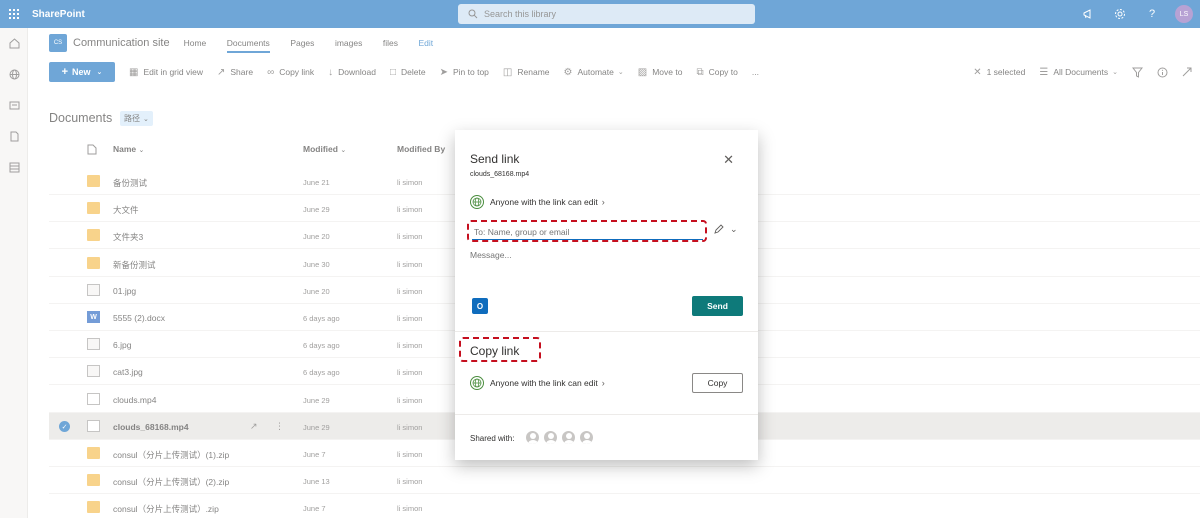 The width and height of the screenshot is (1200, 518). Describe the element at coordinates (492, 438) in the screenshot. I see `shared-with-label: Shared with:` at that location.